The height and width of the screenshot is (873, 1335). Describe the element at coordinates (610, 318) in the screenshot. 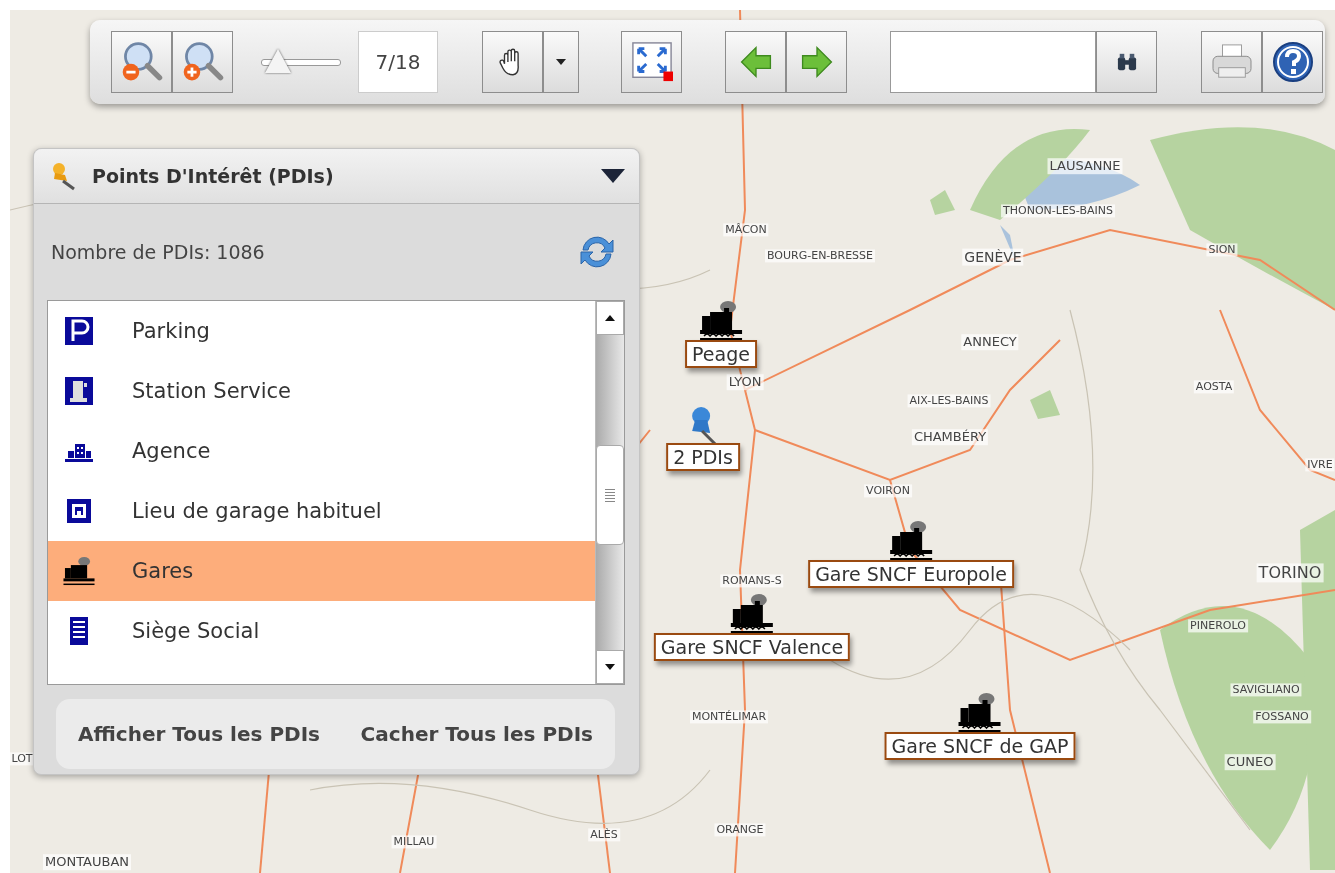

I see `scroll-up-icon` at that location.